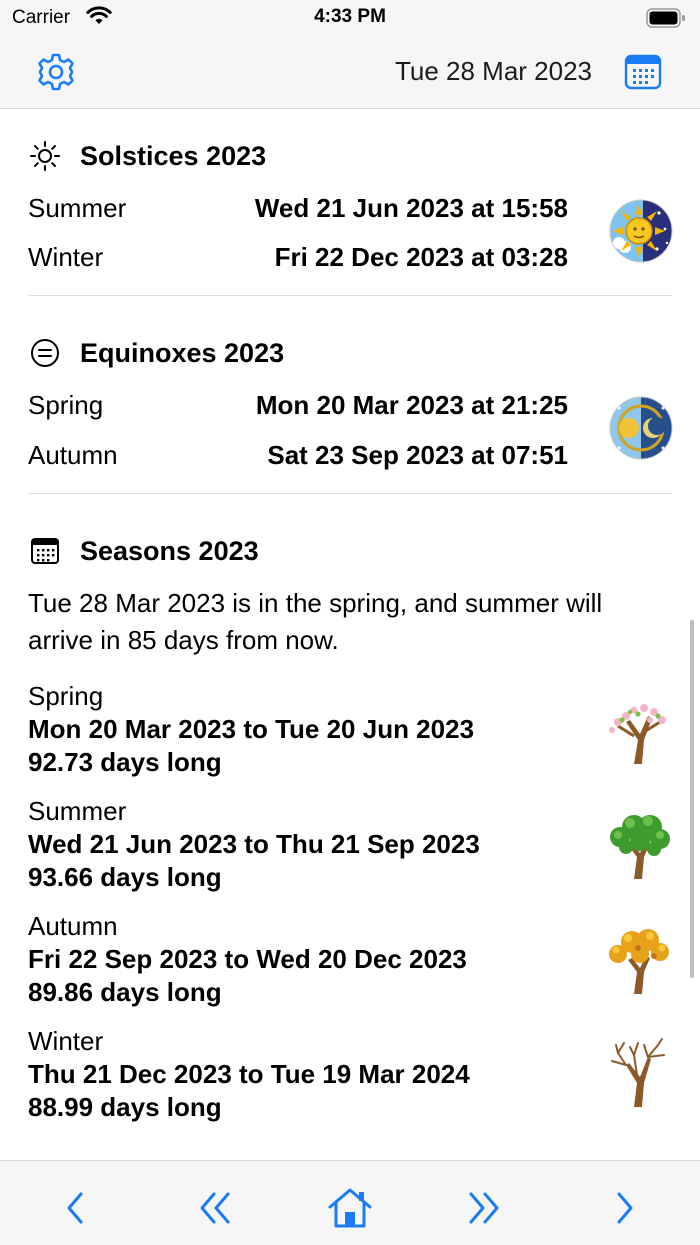 Image resolution: width=700 pixels, height=1245 pixels. I want to click on summer-solstice-label: Summer, so click(77, 208).